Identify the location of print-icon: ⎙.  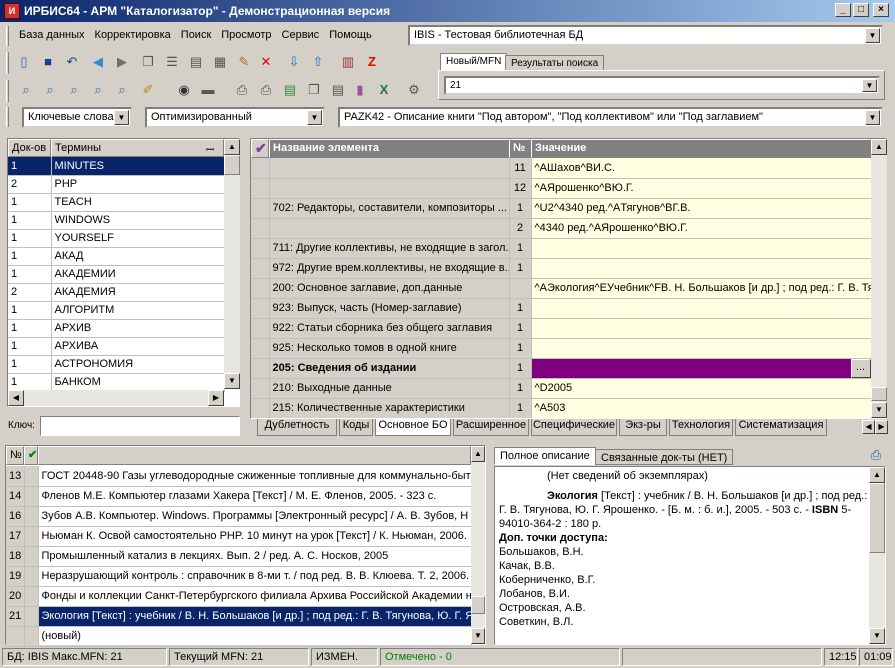
(242, 90).